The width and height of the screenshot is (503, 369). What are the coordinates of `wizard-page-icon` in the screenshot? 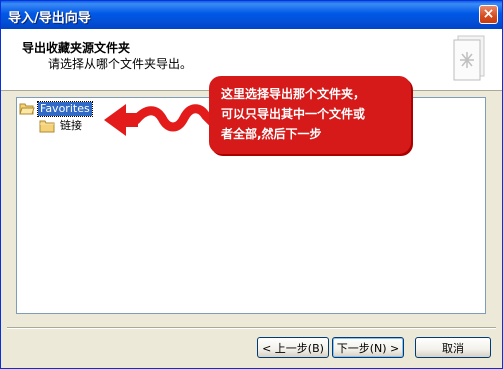 It's located at (469, 58).